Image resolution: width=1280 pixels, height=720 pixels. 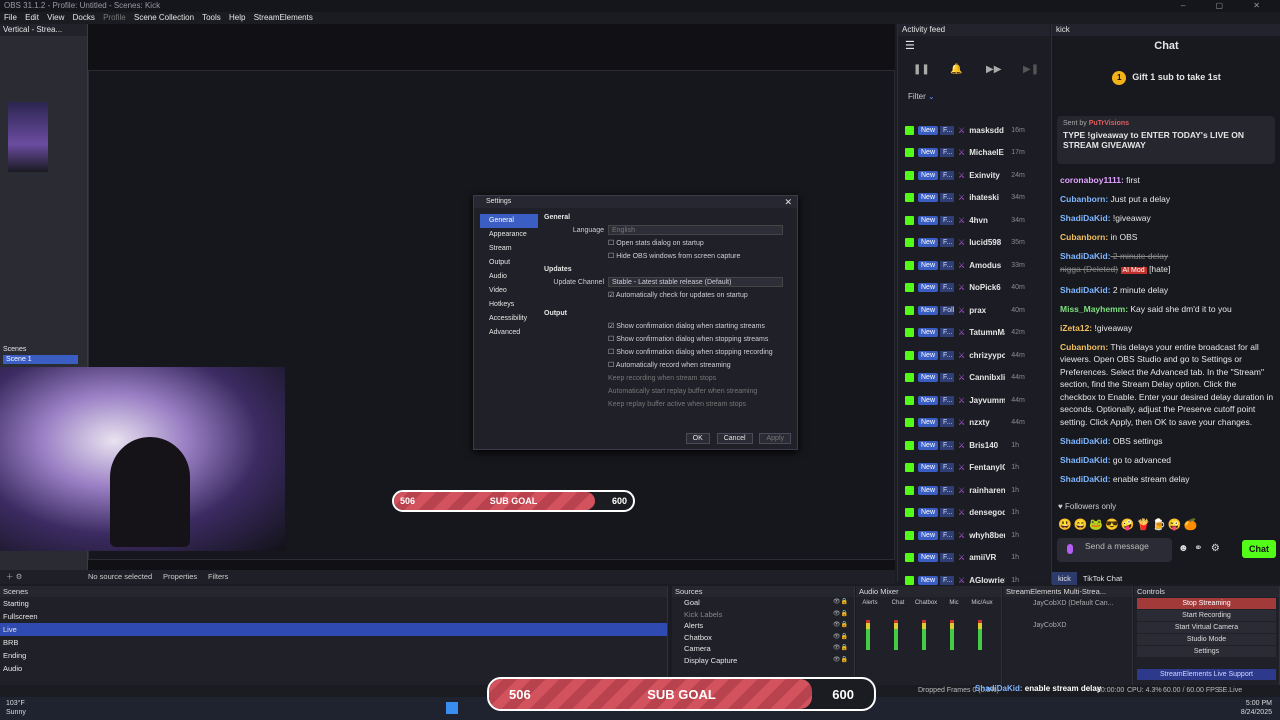 I want to click on settings-nav-stream: Stream, so click(x=509, y=249).